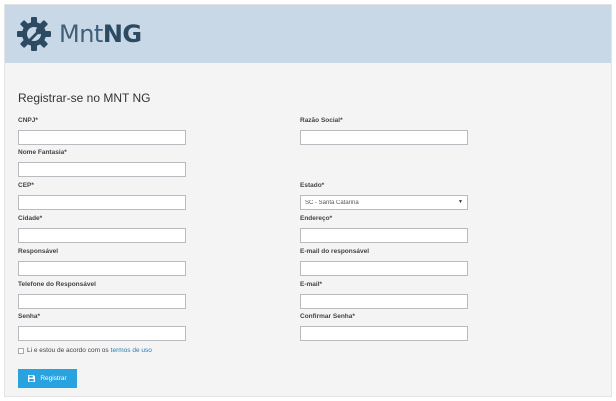 Image resolution: width=616 pixels, height=401 pixels. I want to click on responsavel-input, so click(102, 268).